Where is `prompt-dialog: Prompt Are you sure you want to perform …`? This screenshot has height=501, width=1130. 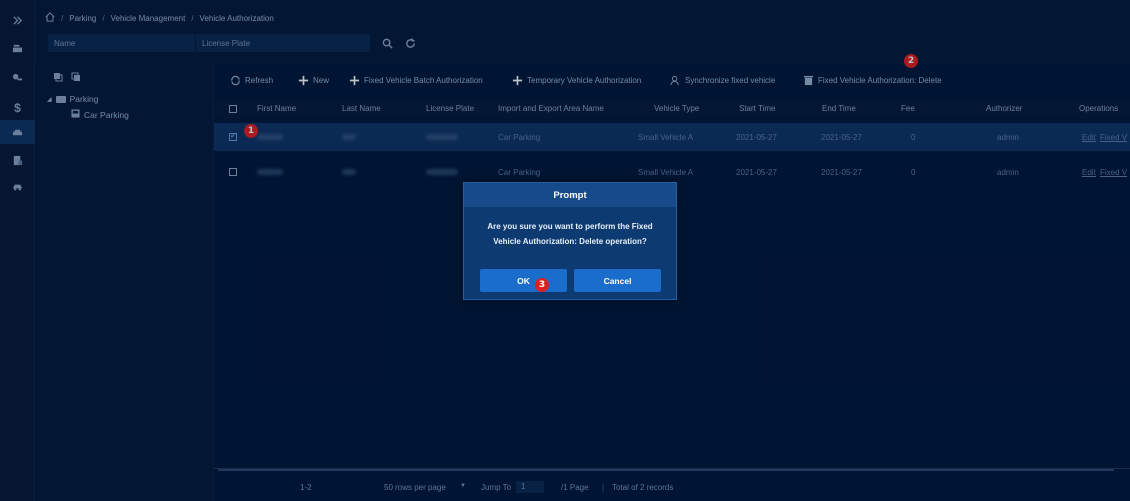
prompt-dialog: Prompt Are you sure you want to perform … is located at coordinates (570, 241).